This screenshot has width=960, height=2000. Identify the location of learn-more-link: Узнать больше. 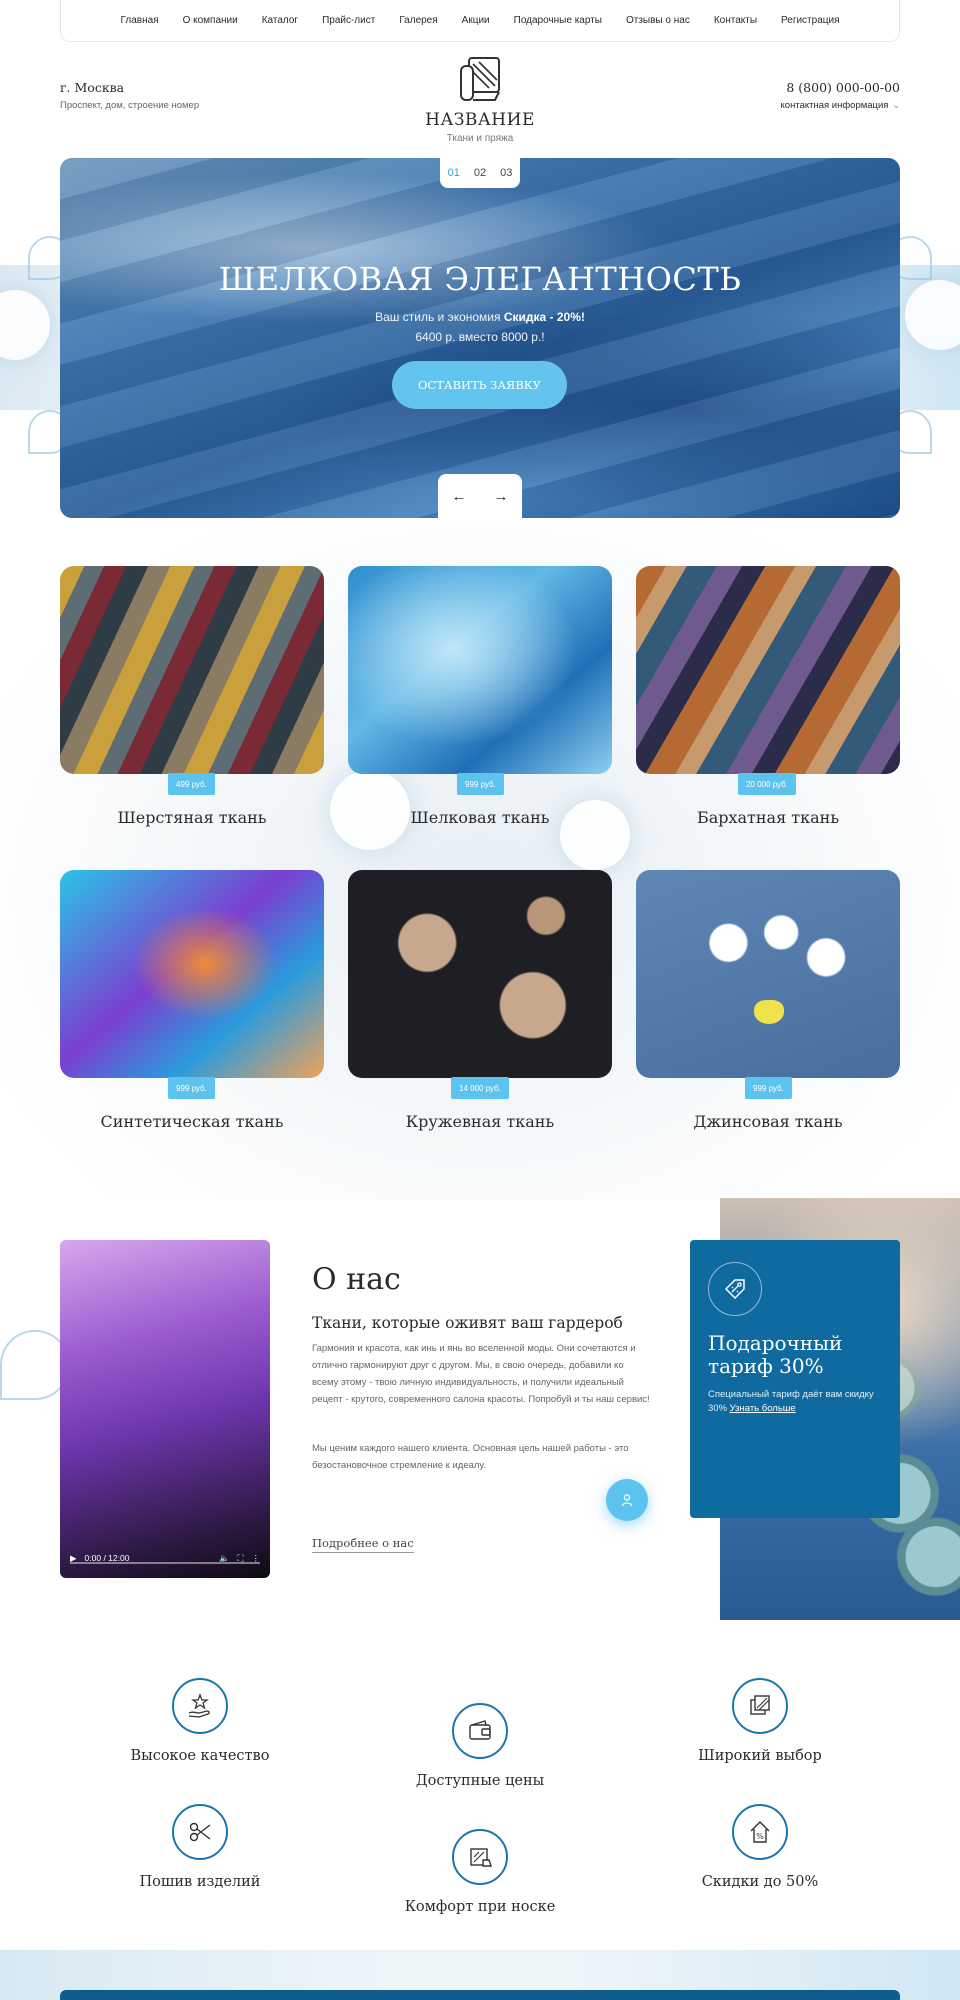
(763, 1408).